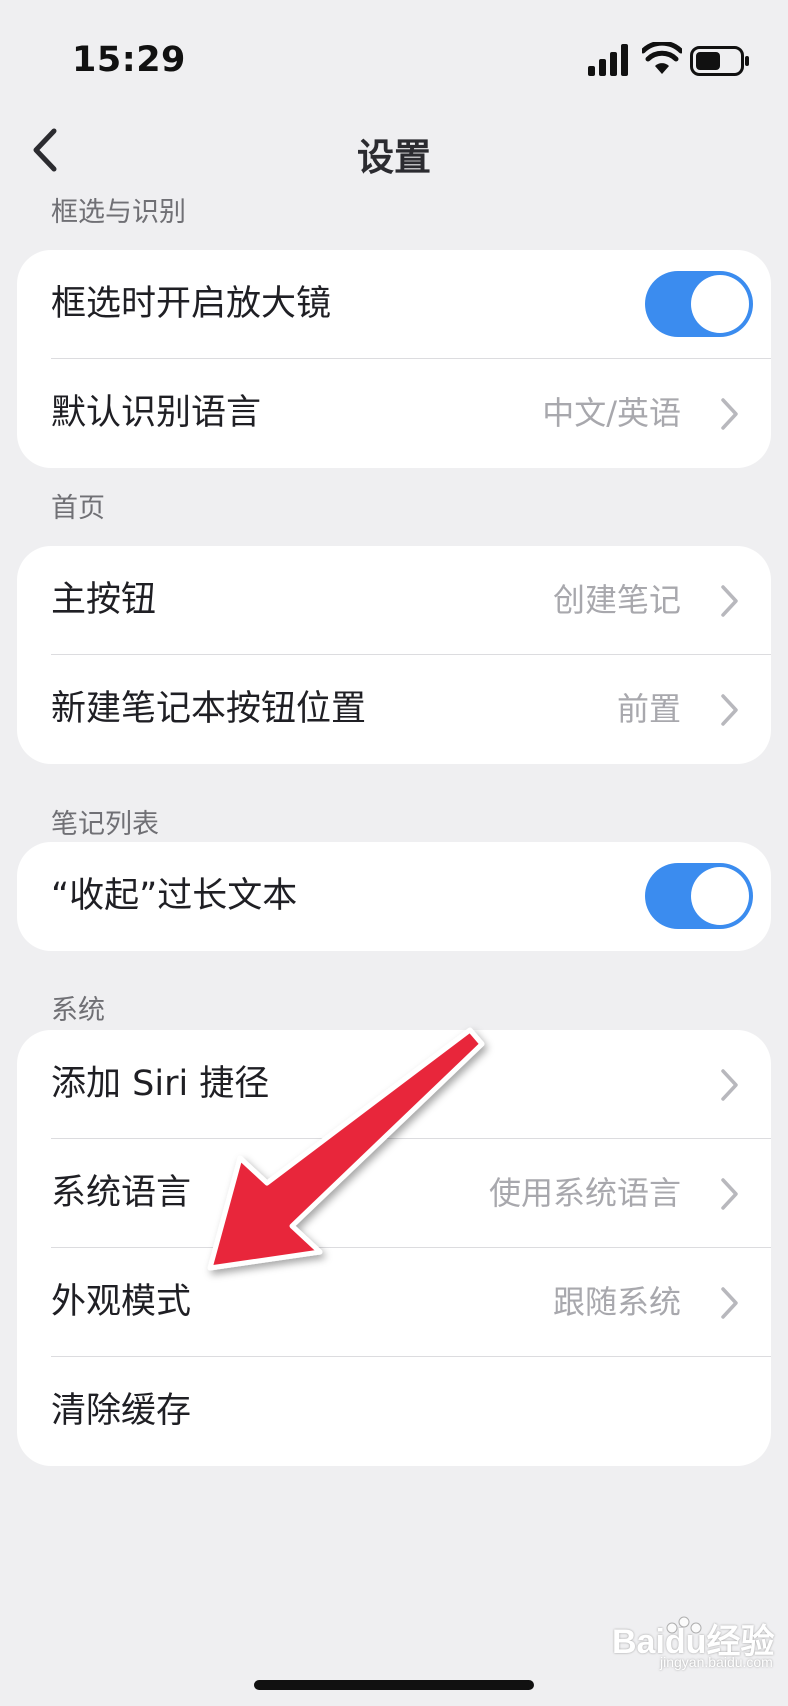 The image size is (788, 1706). I want to click on card-note-list: “收起”过长文本, so click(394, 896).